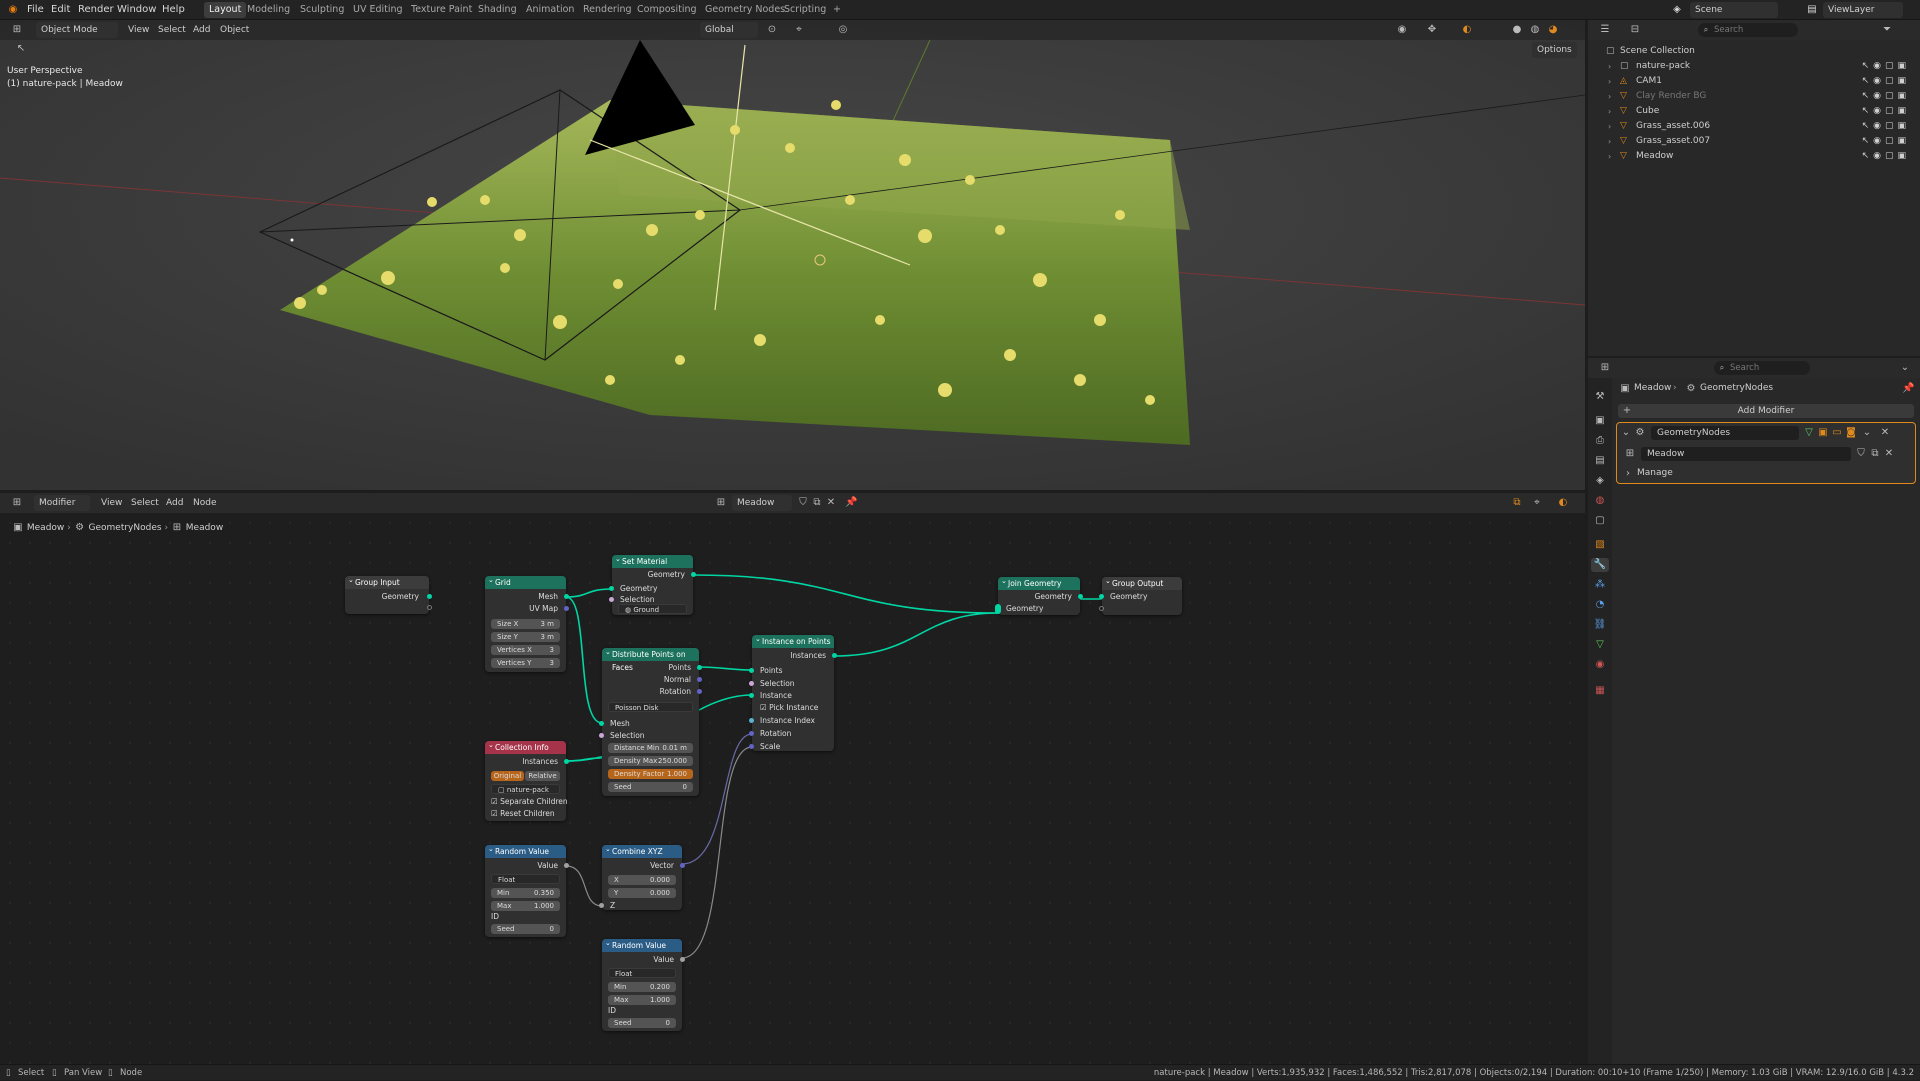 This screenshot has height=1081, width=1920. I want to click on node-group-input: Group Input Geometry, so click(388, 594).